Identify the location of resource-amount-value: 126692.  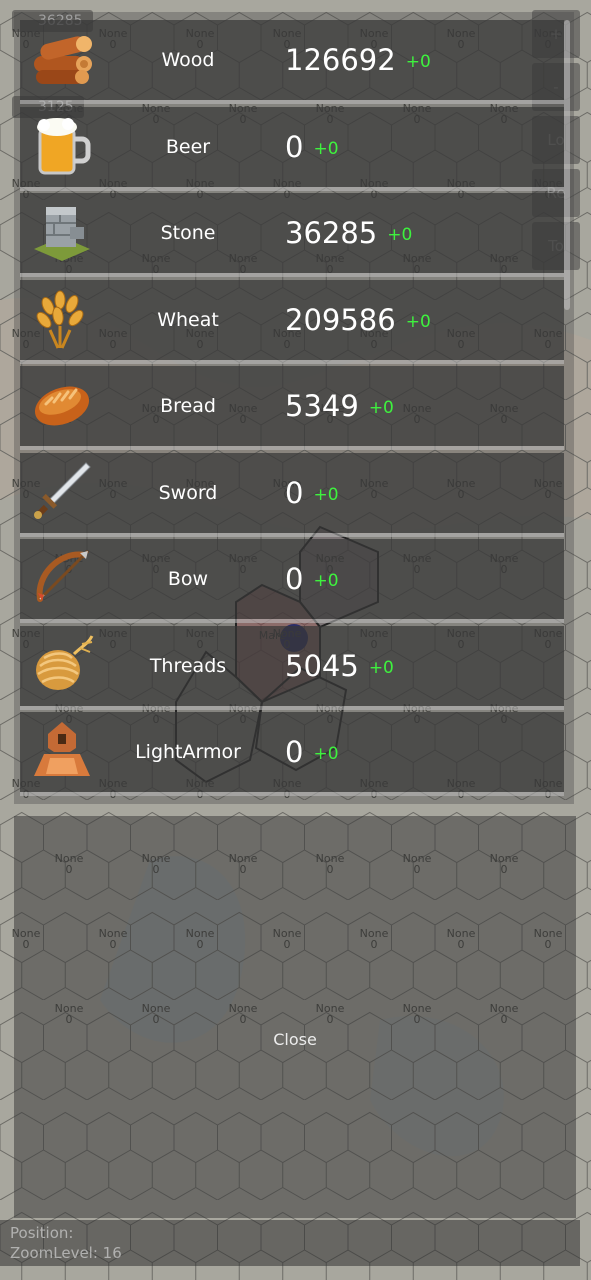
(340, 60).